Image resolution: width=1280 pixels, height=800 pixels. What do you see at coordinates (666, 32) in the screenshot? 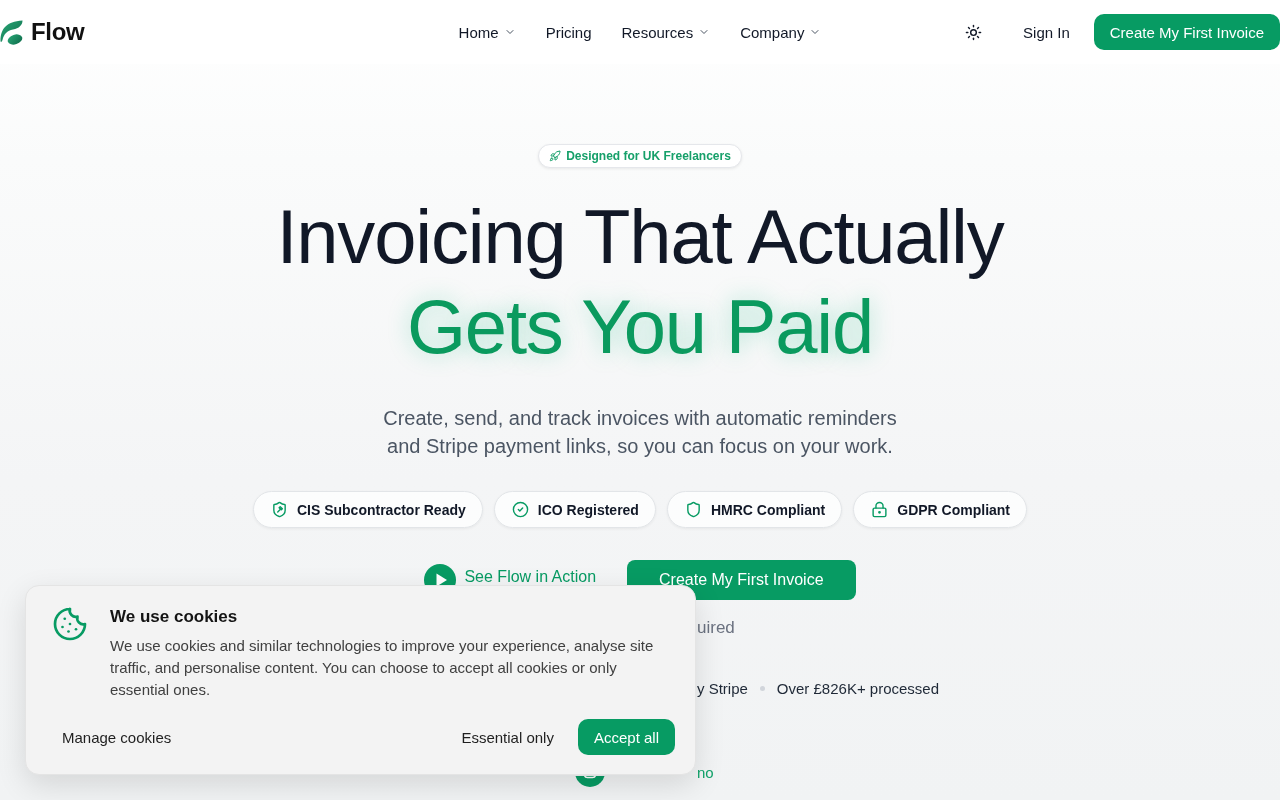
I see `nav-link: Resources` at bounding box center [666, 32].